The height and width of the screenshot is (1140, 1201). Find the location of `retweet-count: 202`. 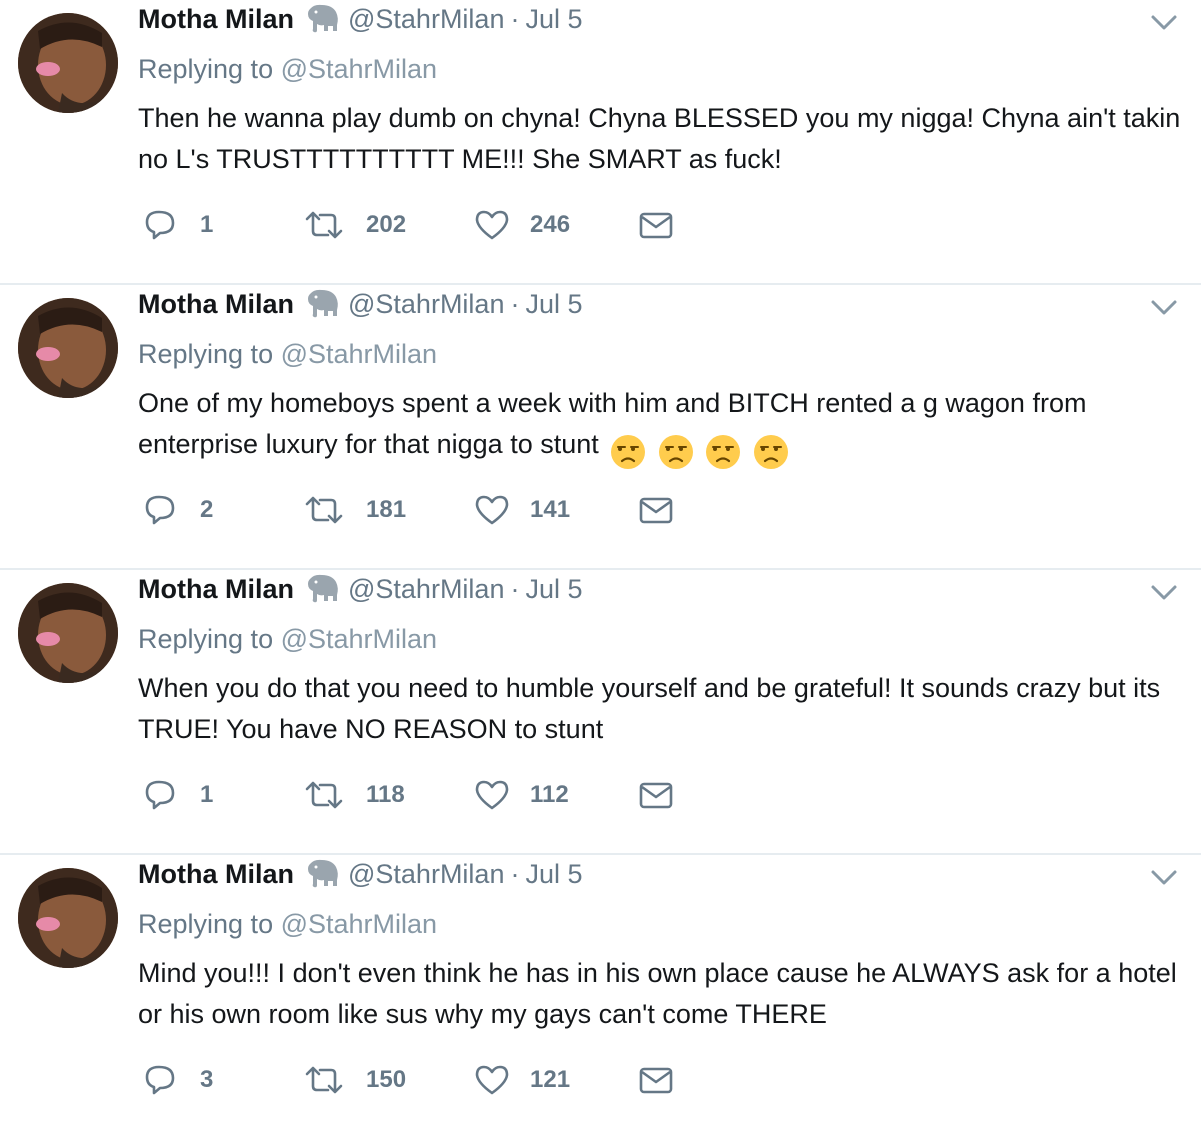

retweet-count: 202 is located at coordinates (386, 224).